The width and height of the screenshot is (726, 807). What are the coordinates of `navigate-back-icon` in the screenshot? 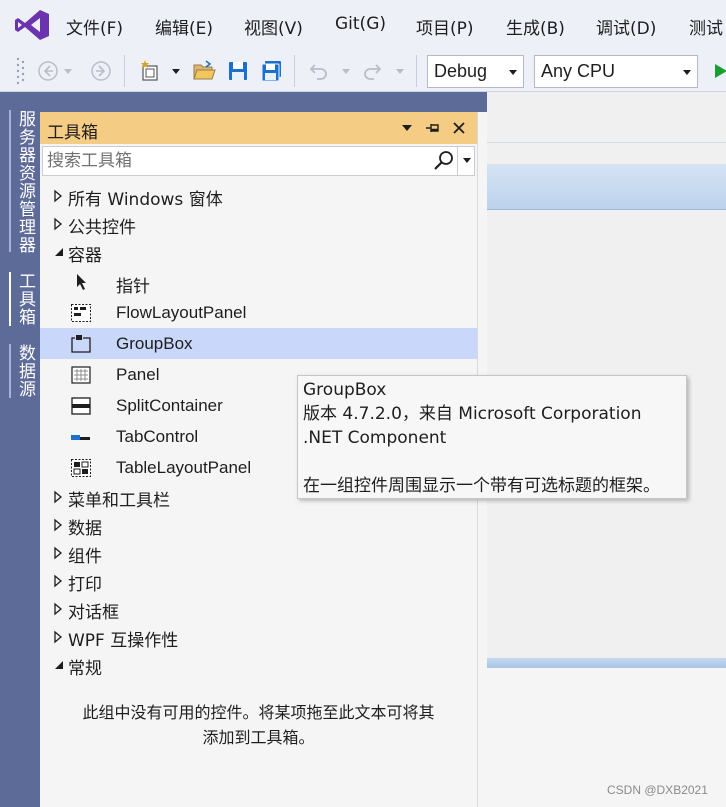 It's located at (48, 71).